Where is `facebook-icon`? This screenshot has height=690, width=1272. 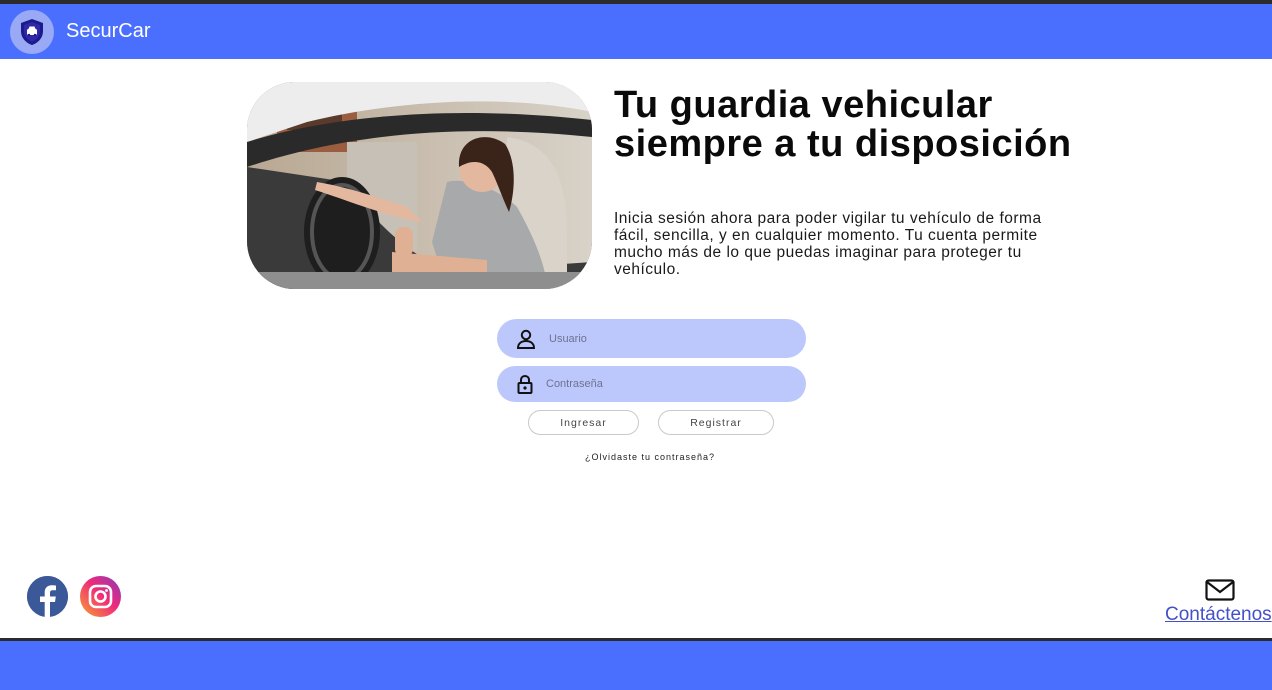
facebook-icon is located at coordinates (47, 596).